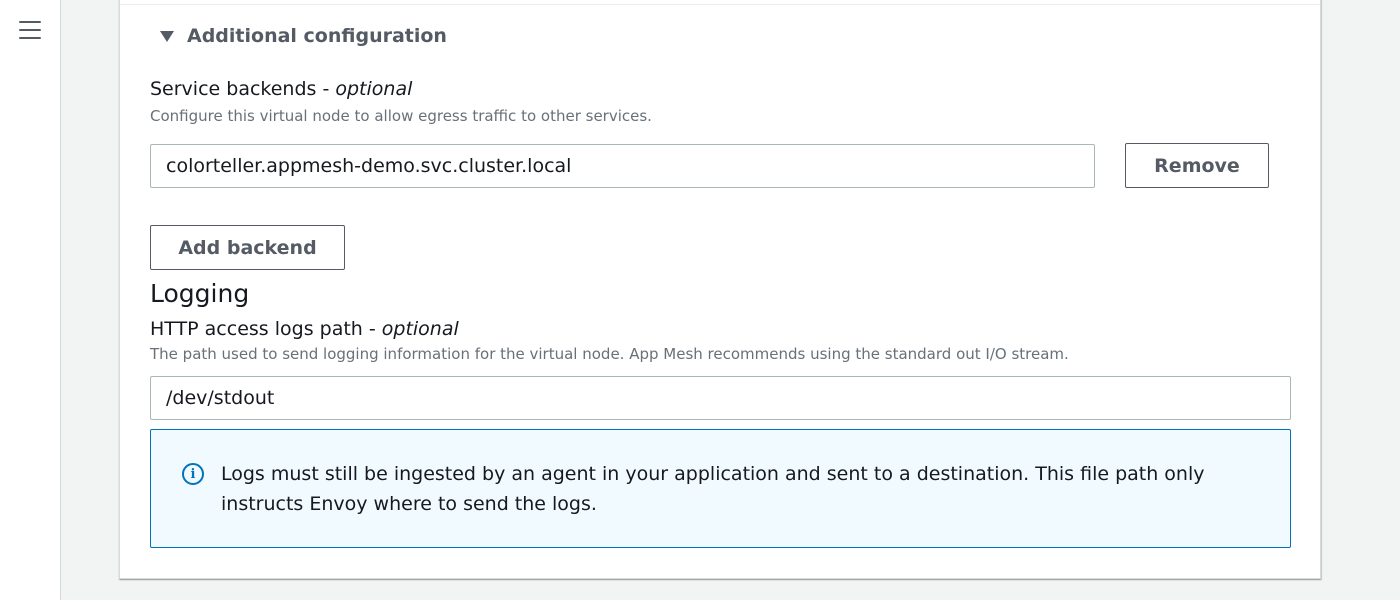 This screenshot has height=600, width=1400. I want to click on remove-backend-button: Remove, so click(1197, 165).